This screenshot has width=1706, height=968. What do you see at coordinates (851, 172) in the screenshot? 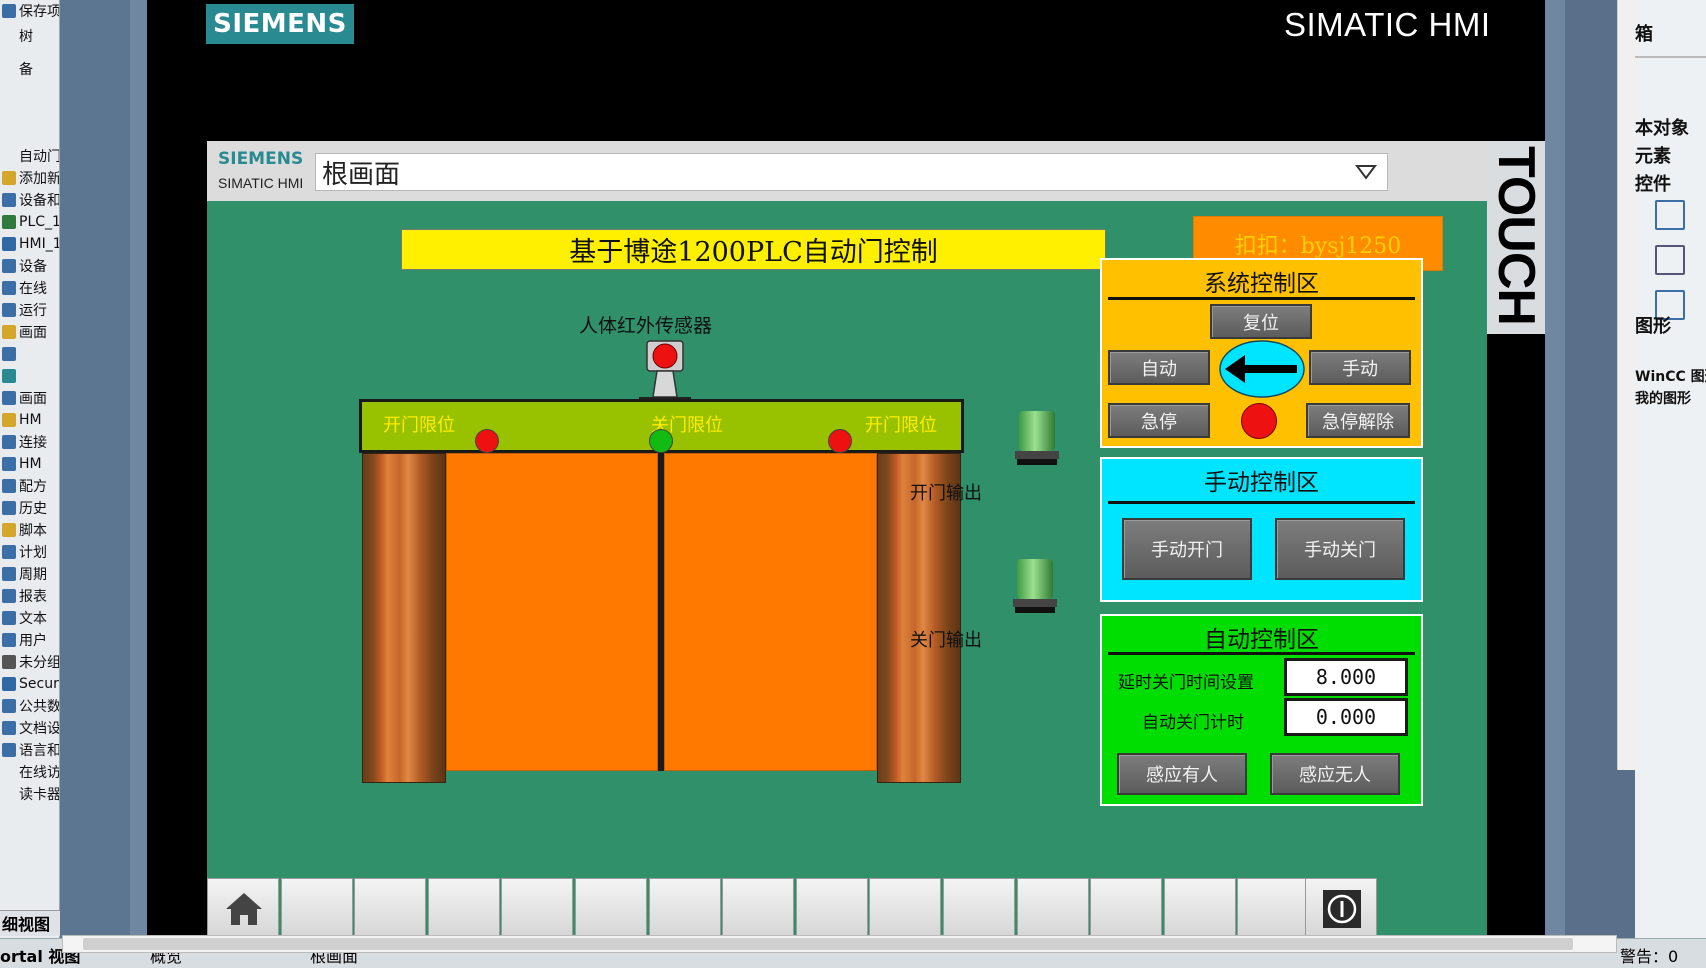
I see `screen-select-dropdown: 根画面` at bounding box center [851, 172].